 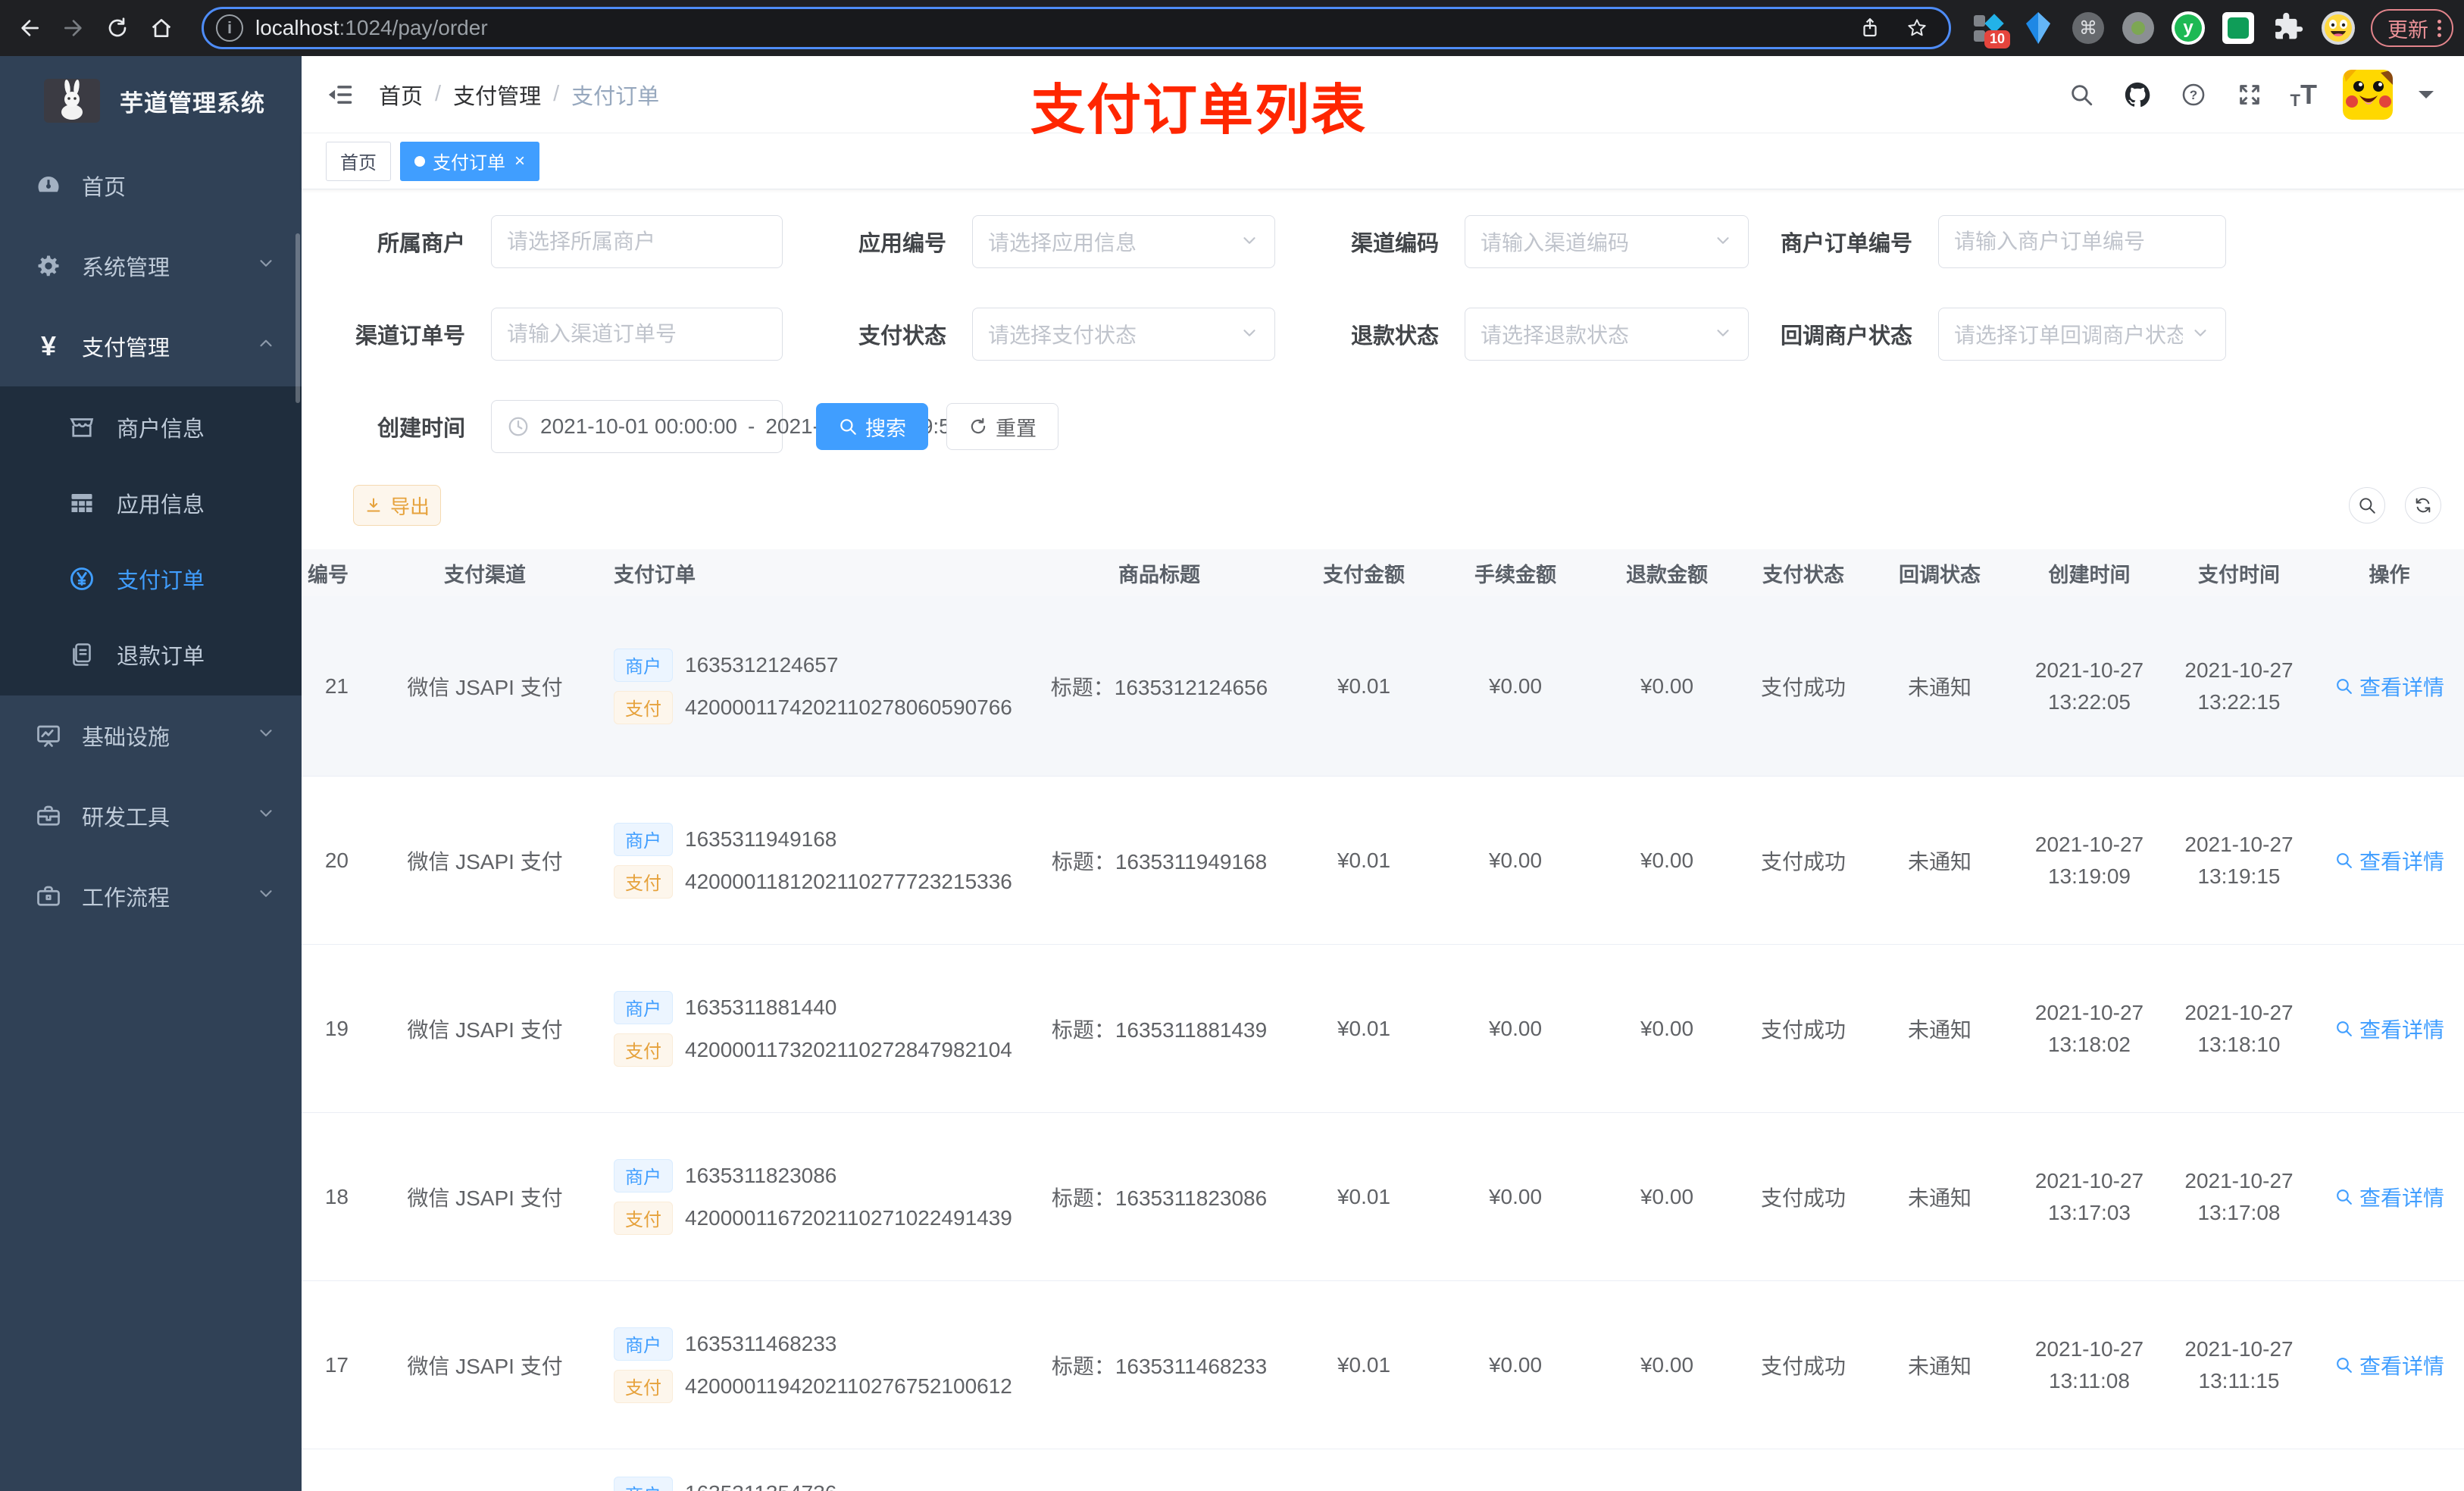 I want to click on sidebar-scrollbar, so click(x=297, y=318).